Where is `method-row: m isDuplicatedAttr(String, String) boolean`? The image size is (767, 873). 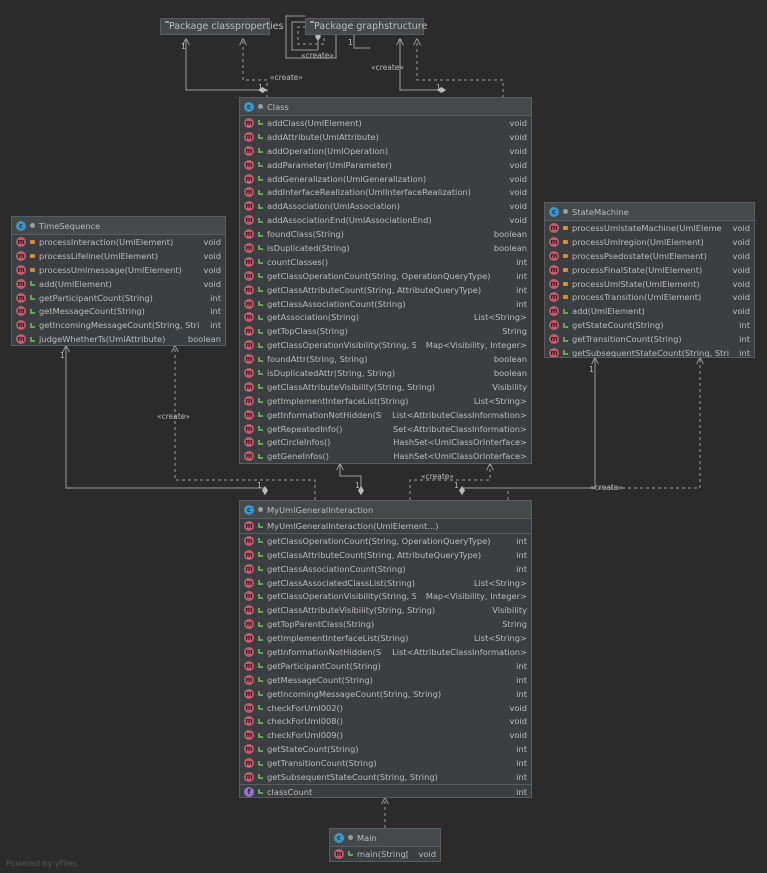 method-row: m isDuplicatedAttr(String, String) boolean is located at coordinates (385, 373).